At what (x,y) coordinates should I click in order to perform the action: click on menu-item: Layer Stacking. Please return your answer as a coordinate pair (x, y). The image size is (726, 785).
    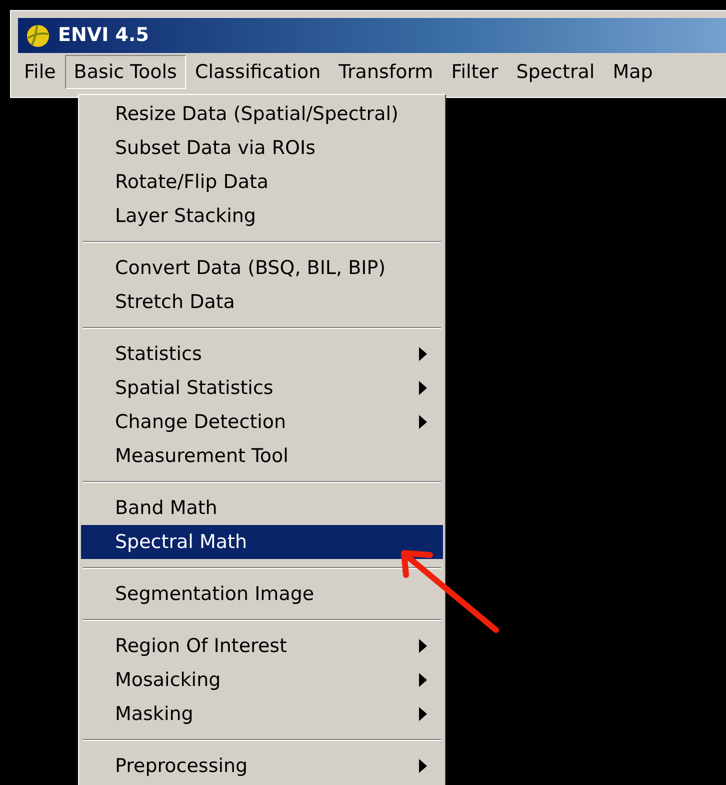
    Looking at the image, I should click on (262, 216).